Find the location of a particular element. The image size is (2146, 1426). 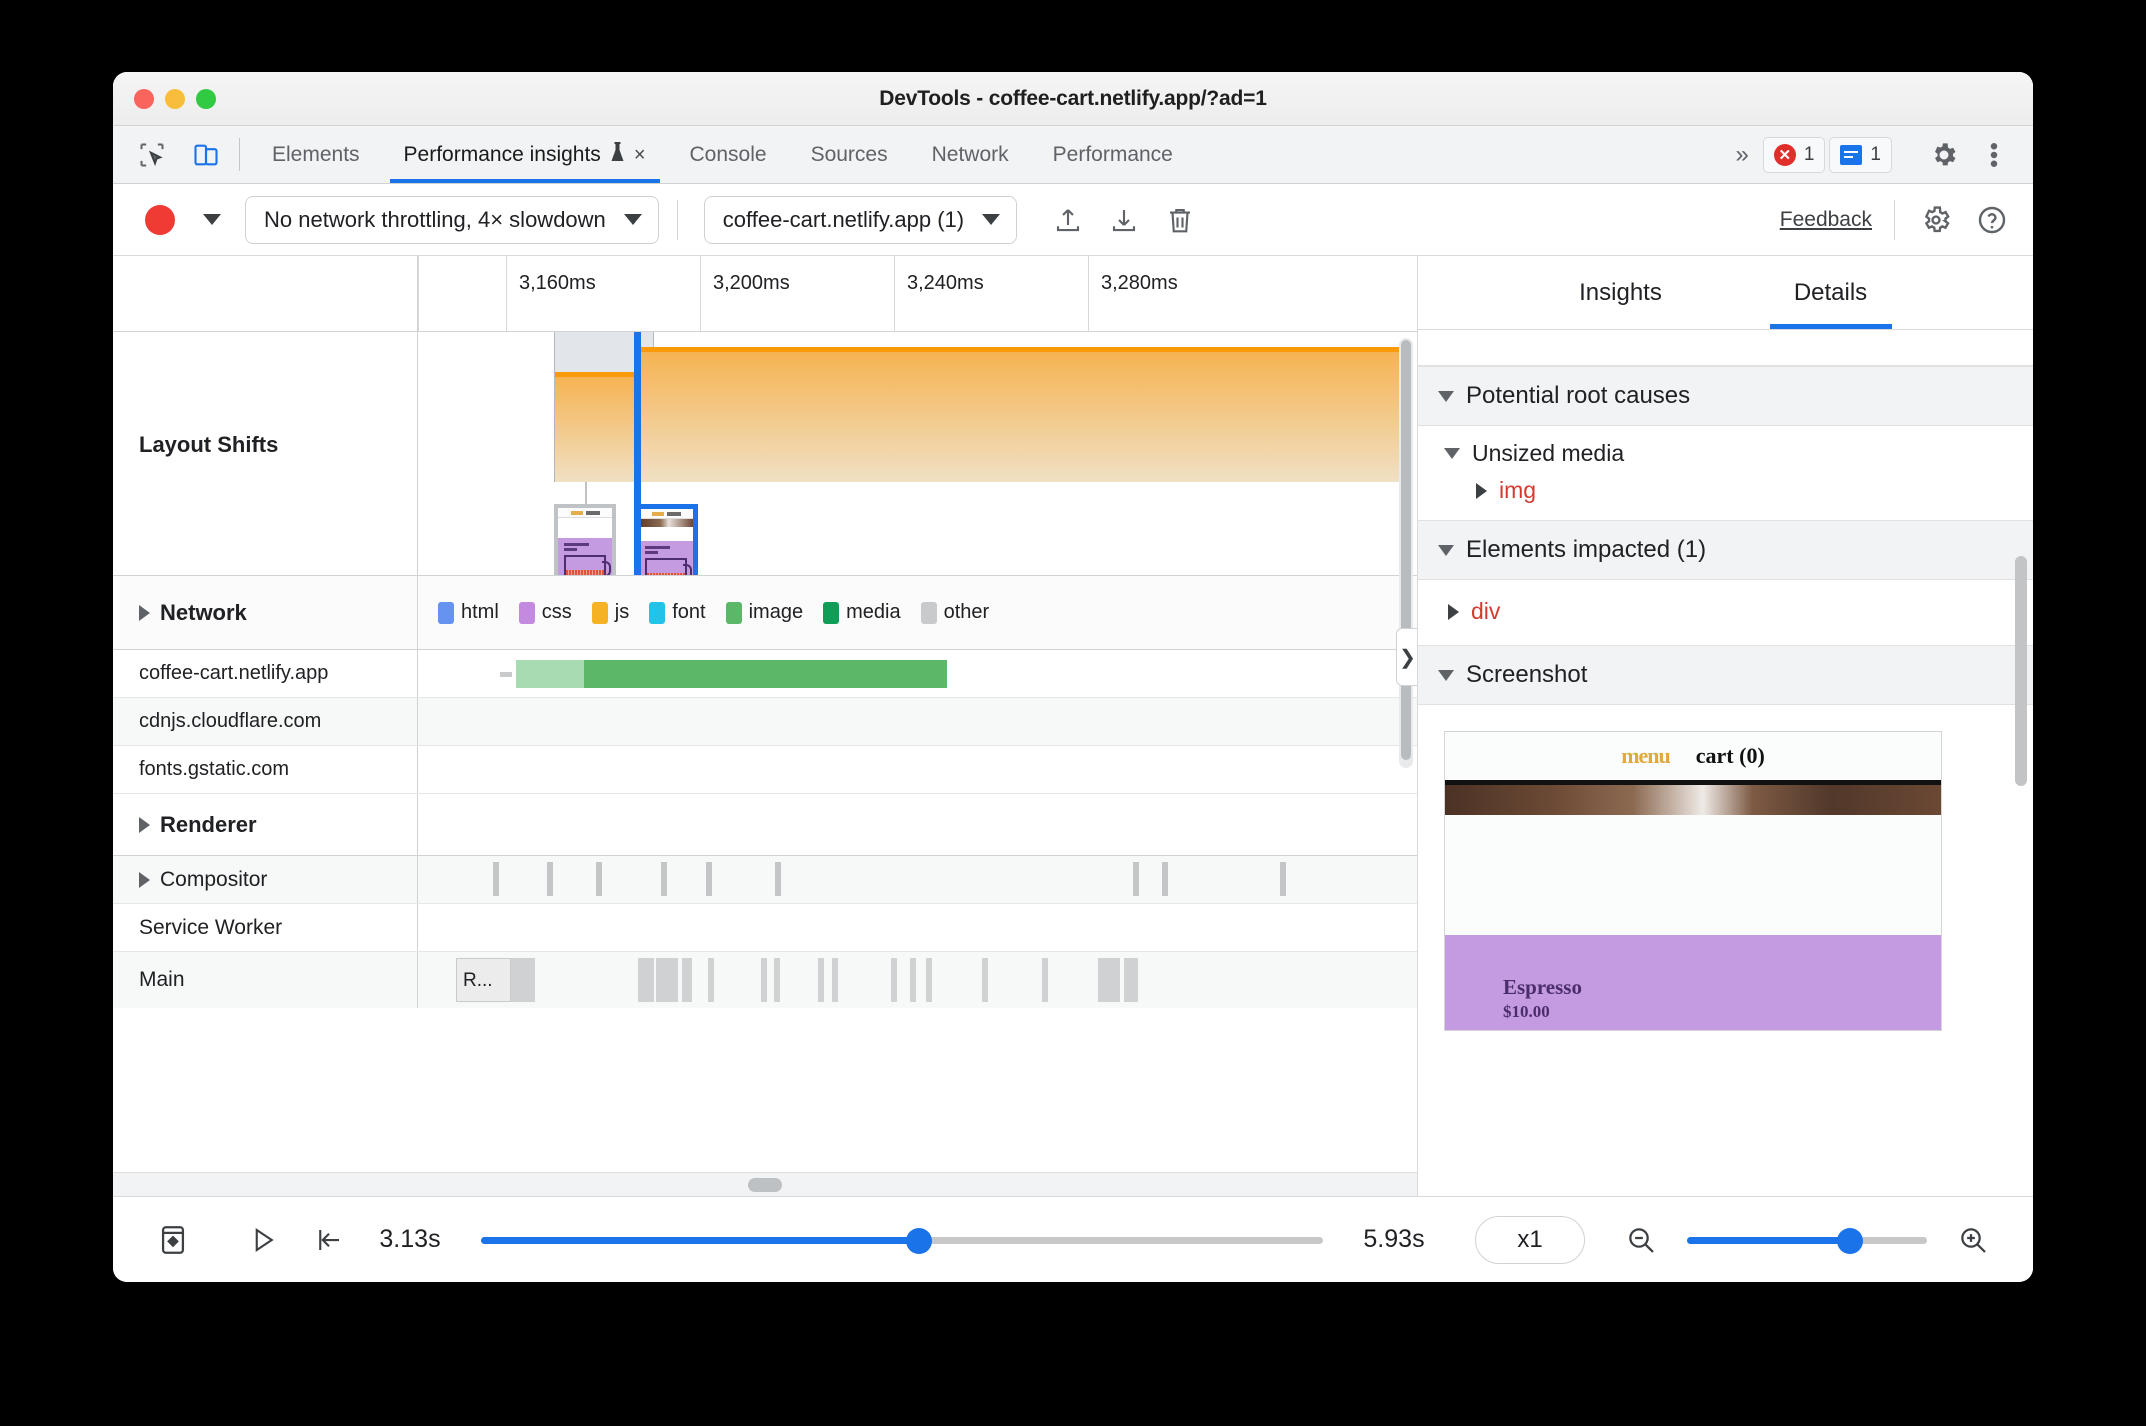

zoom-in-icon is located at coordinates (1973, 1240).